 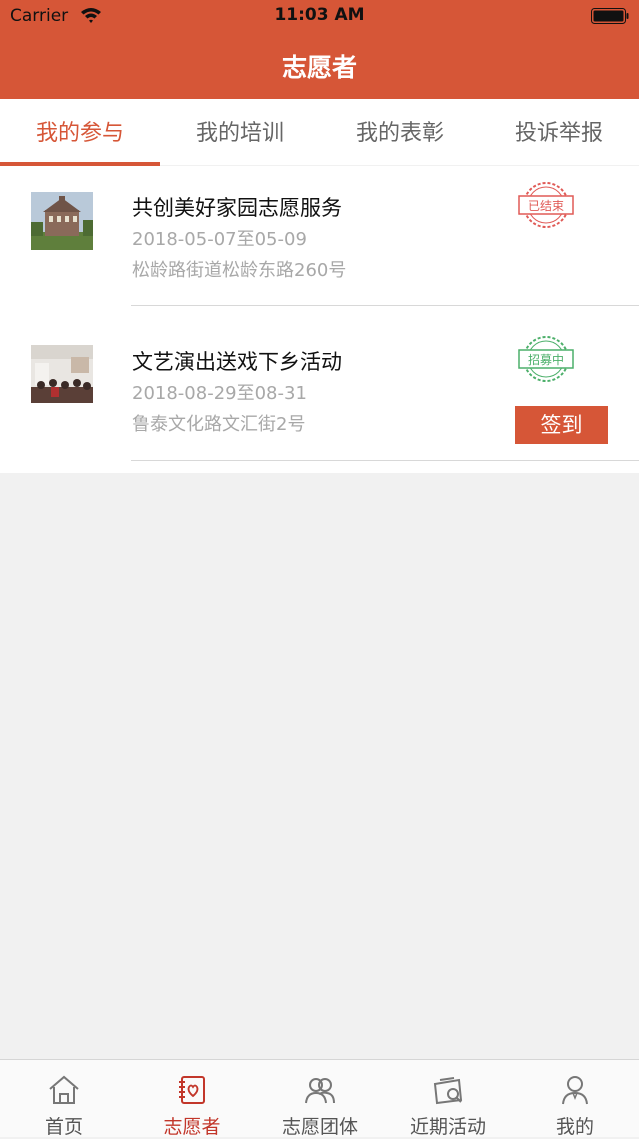 I want to click on user-icon, so click(x=575, y=1090).